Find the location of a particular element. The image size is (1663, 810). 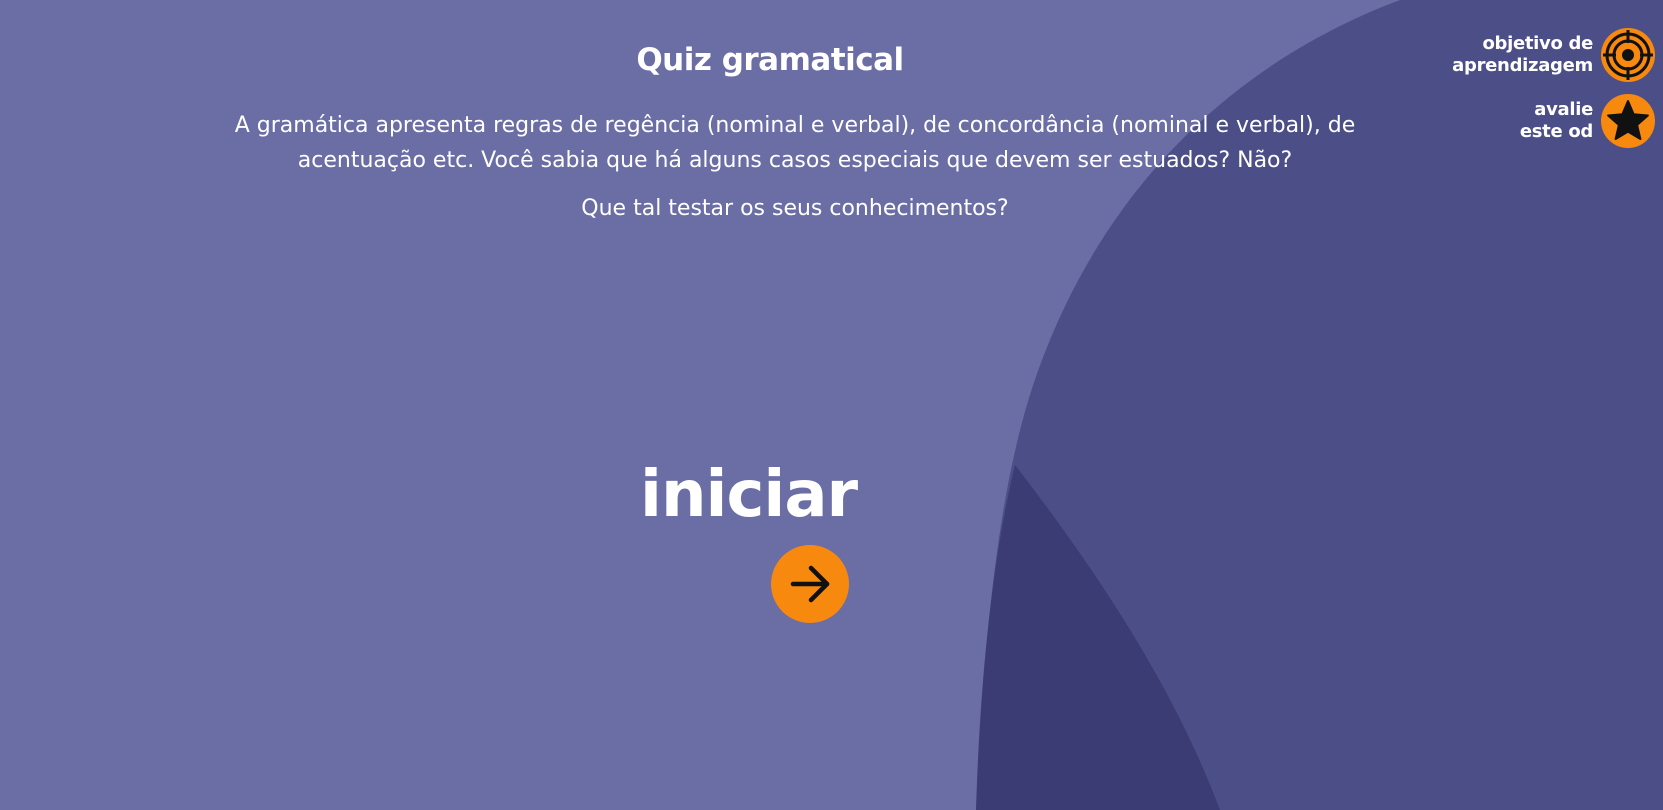

start-button is located at coordinates (810, 584).